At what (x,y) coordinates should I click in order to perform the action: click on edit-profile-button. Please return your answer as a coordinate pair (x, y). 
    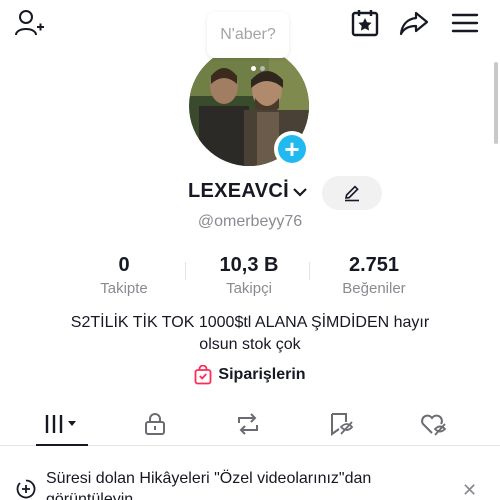
    Looking at the image, I should click on (352, 193).